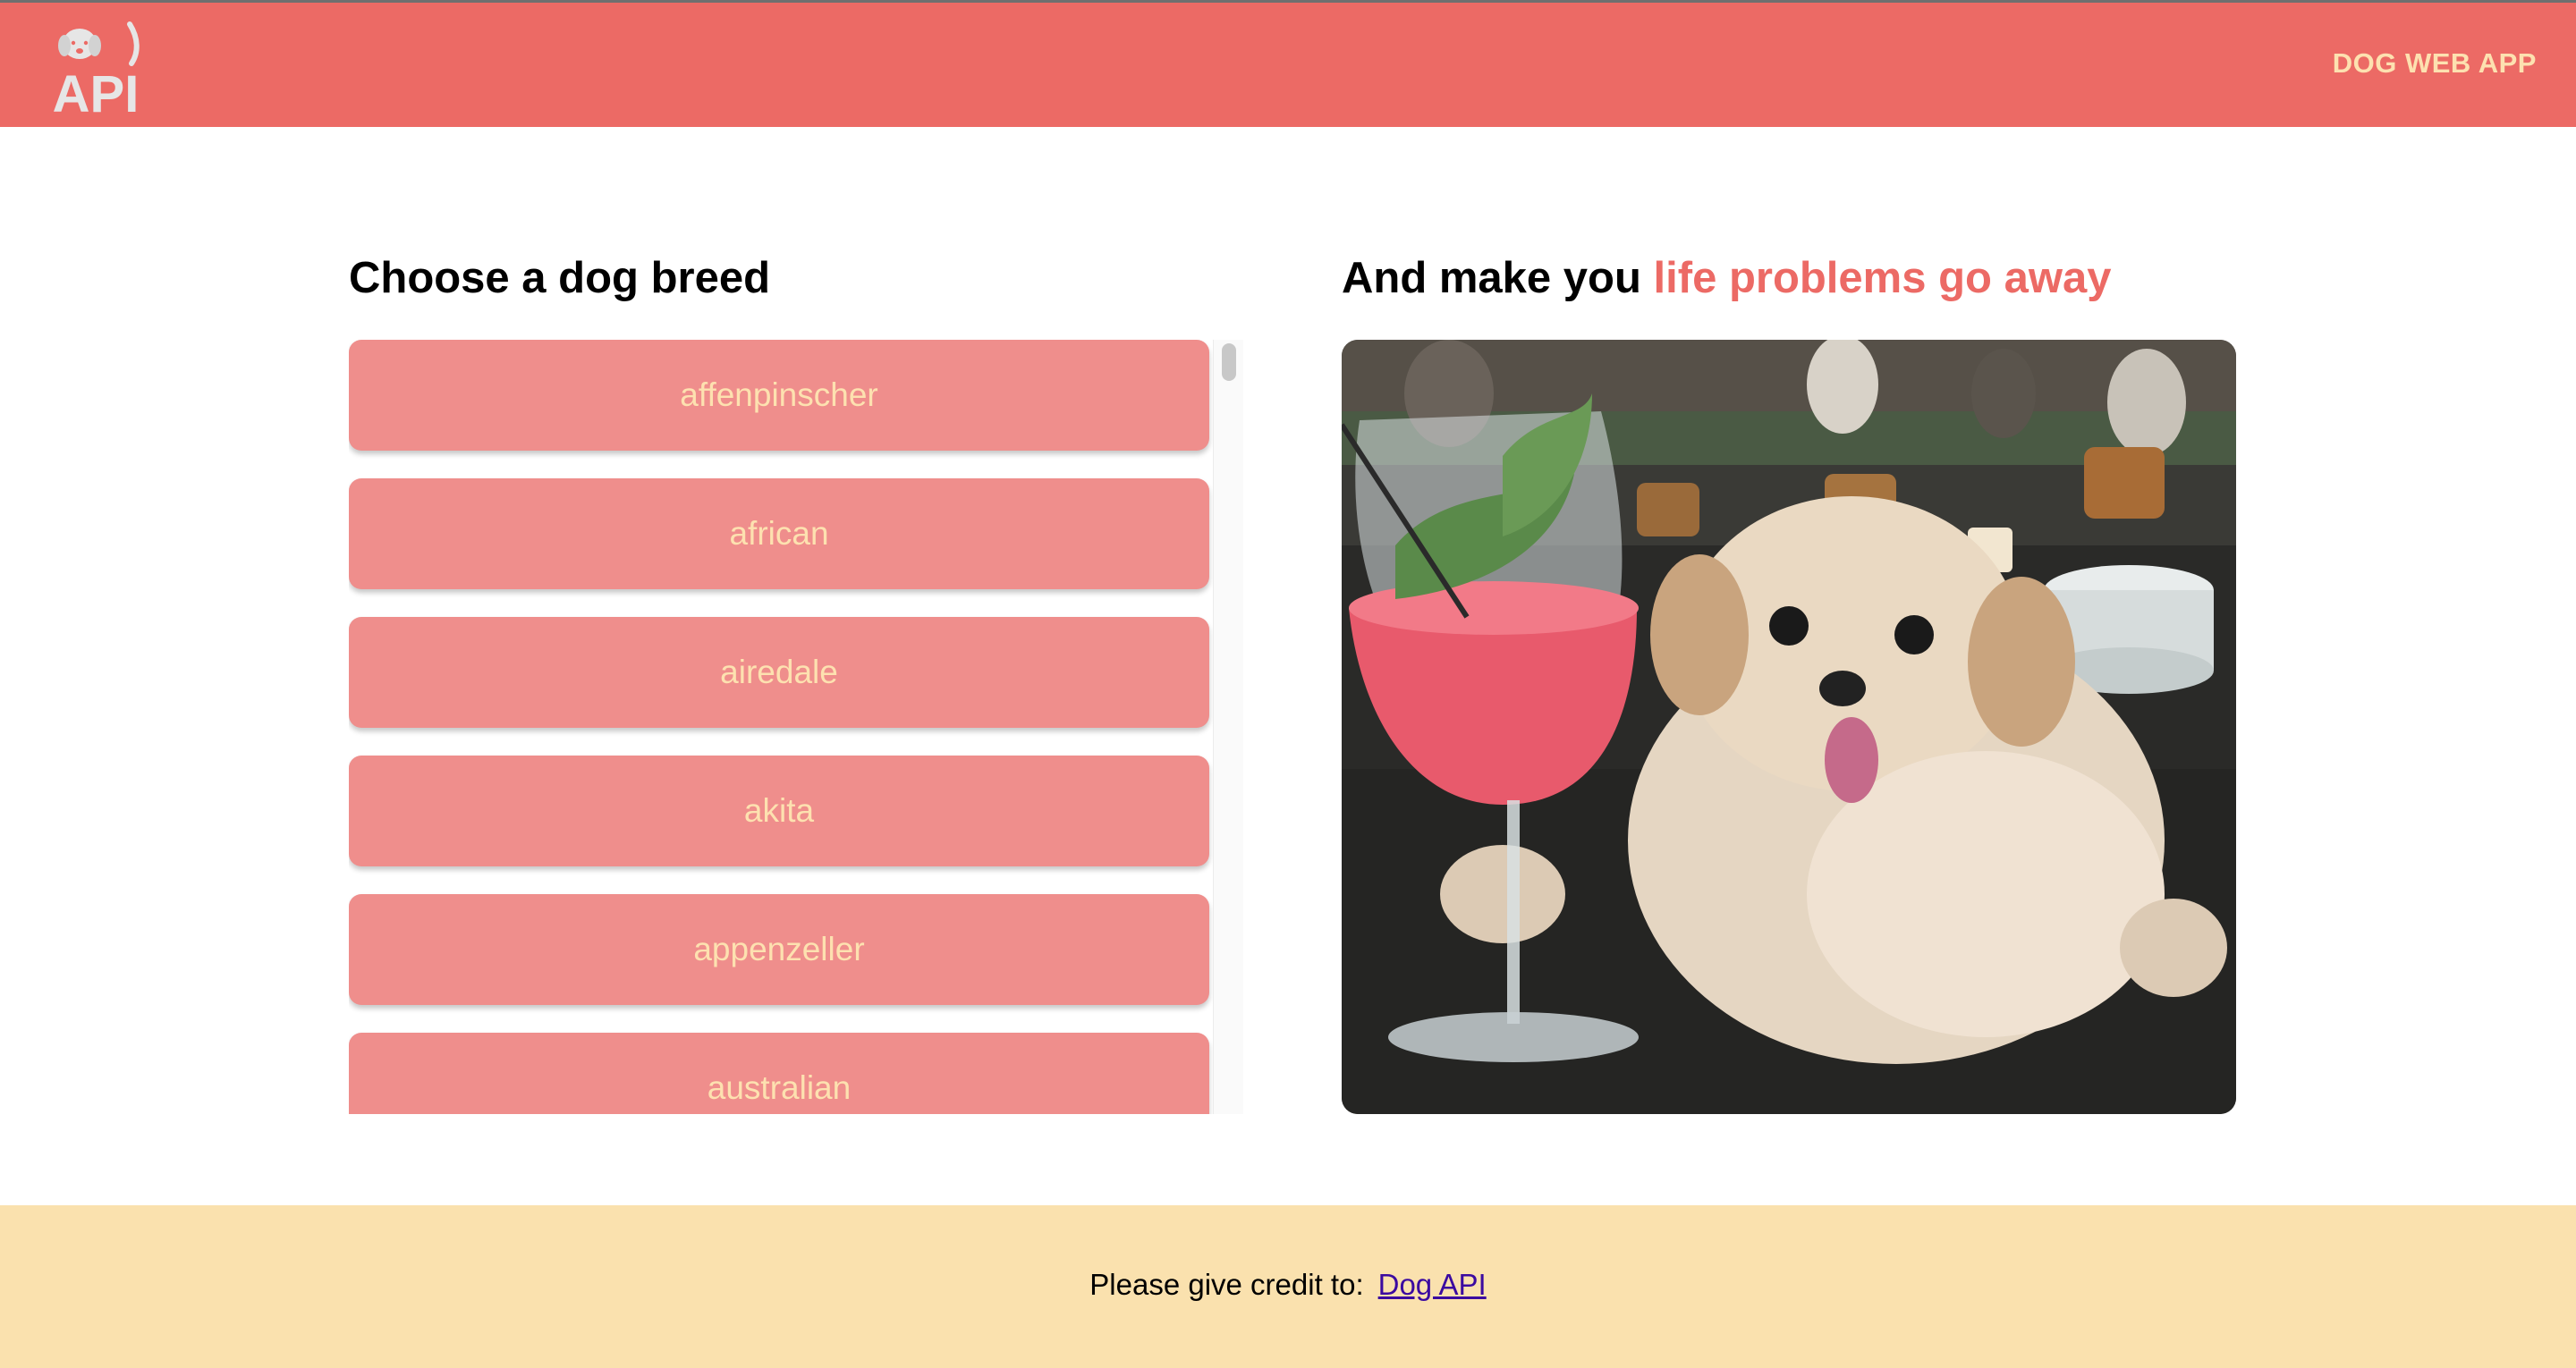  What do you see at coordinates (1228, 727) in the screenshot?
I see `breed-list-scrollbar` at bounding box center [1228, 727].